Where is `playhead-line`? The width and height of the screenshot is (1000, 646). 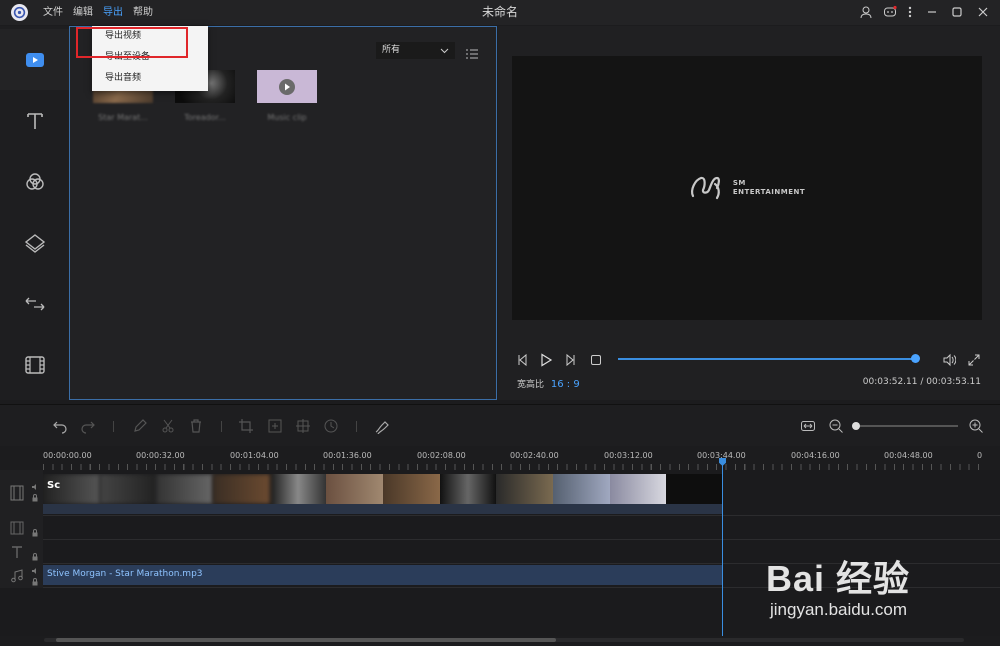 playhead-line is located at coordinates (722, 547).